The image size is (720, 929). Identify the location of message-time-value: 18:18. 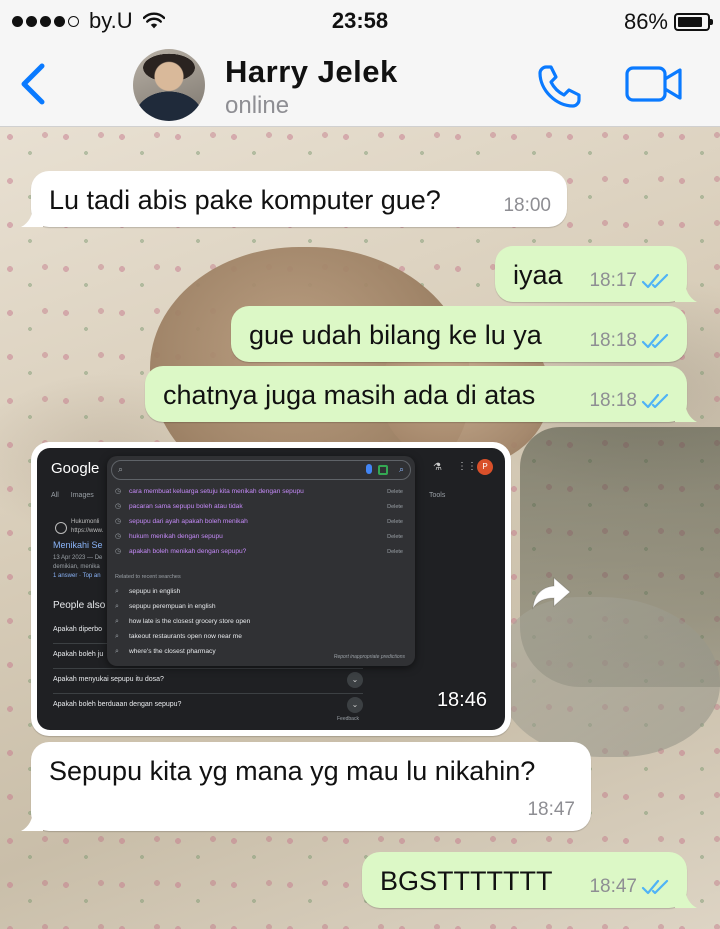
(613, 400).